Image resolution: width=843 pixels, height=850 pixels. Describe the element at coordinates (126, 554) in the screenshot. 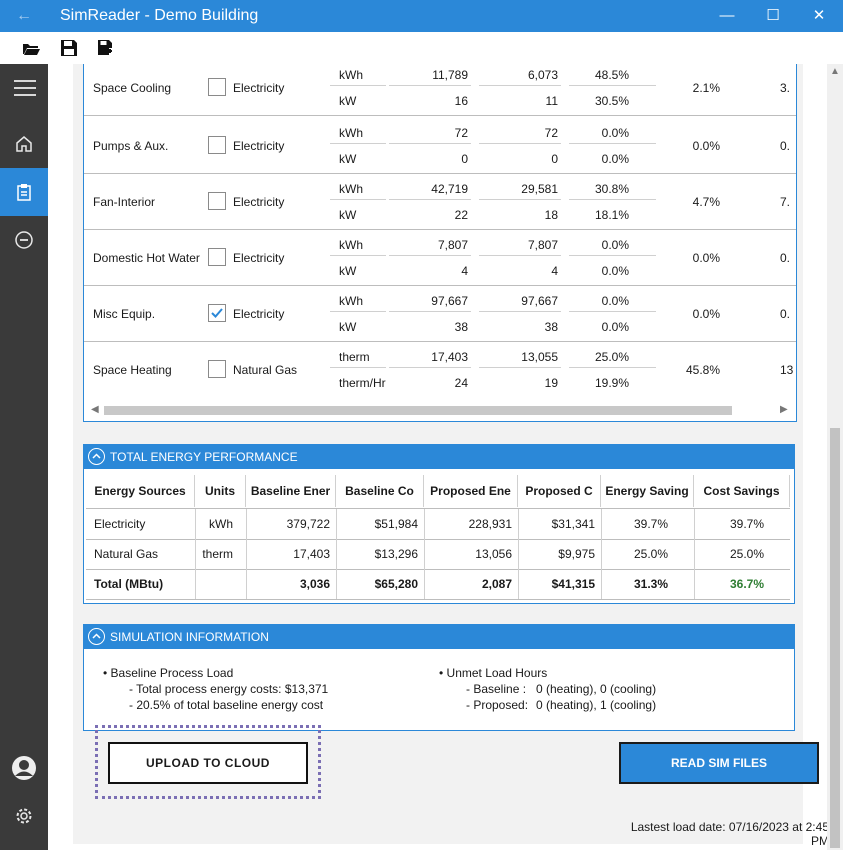

I see `table-cell: Natural Gas` at that location.